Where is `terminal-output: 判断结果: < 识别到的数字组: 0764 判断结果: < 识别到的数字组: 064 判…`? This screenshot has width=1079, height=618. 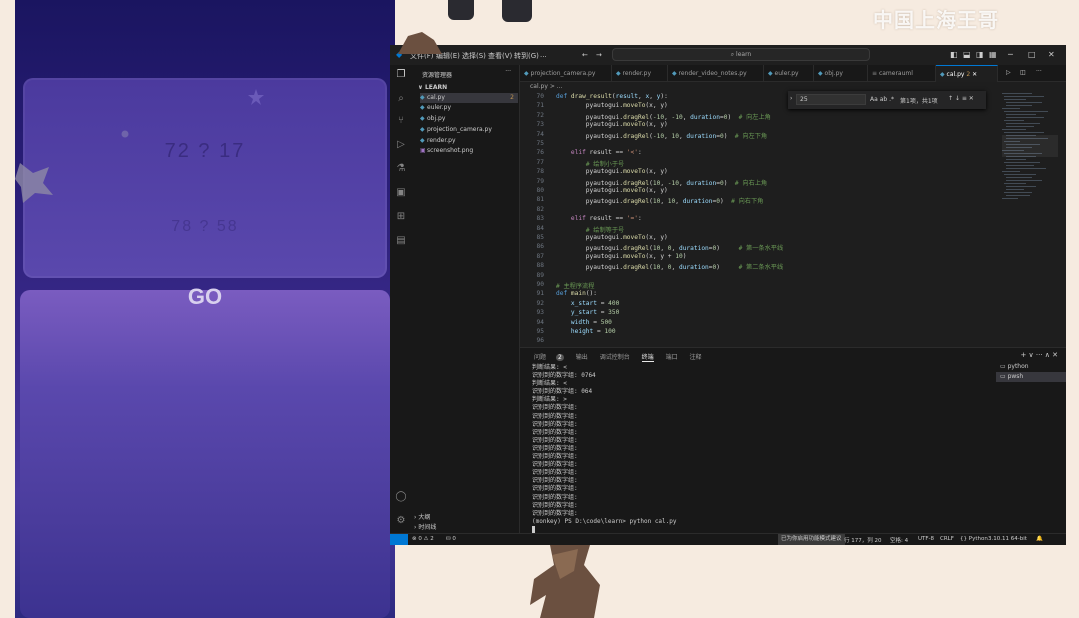 terminal-output: 判断结果: < 识别到的数字组: 0764 判断结果: < 识别到的数字组: 064 判… is located at coordinates (757, 448).